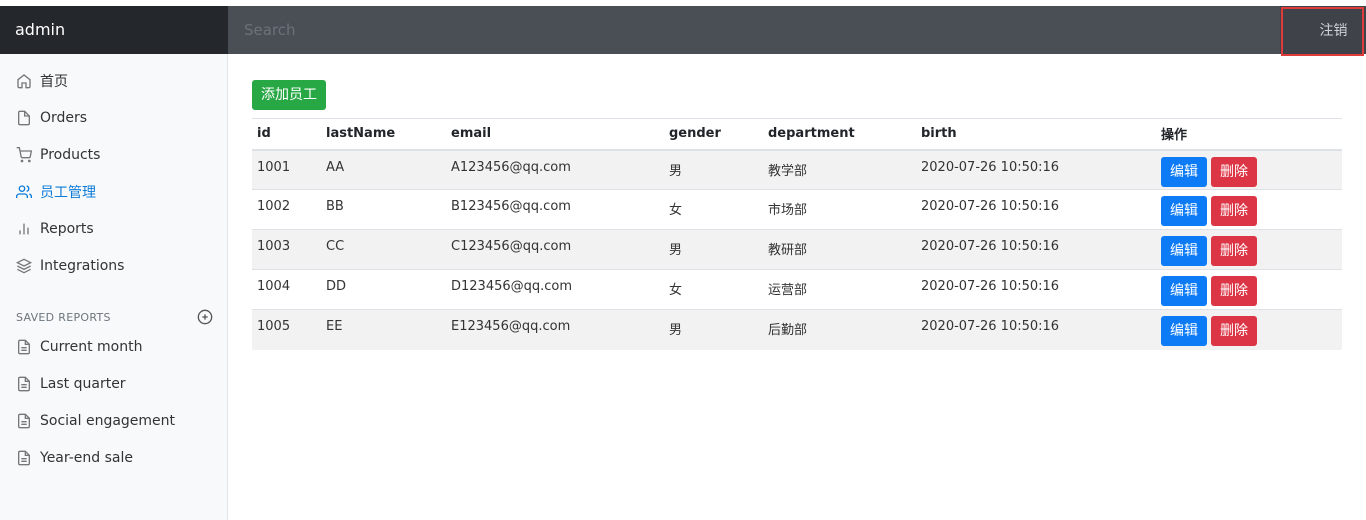 The width and height of the screenshot is (1366, 520). What do you see at coordinates (64, 118) in the screenshot?
I see `sidebar-item-label: Orders` at bounding box center [64, 118].